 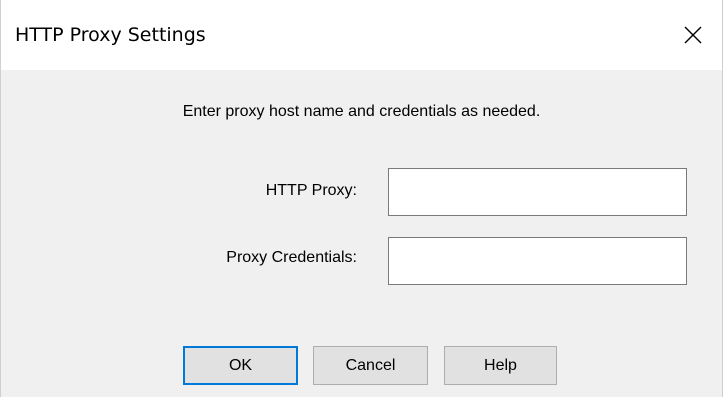 I want to click on ok-button: OK, so click(x=240, y=365).